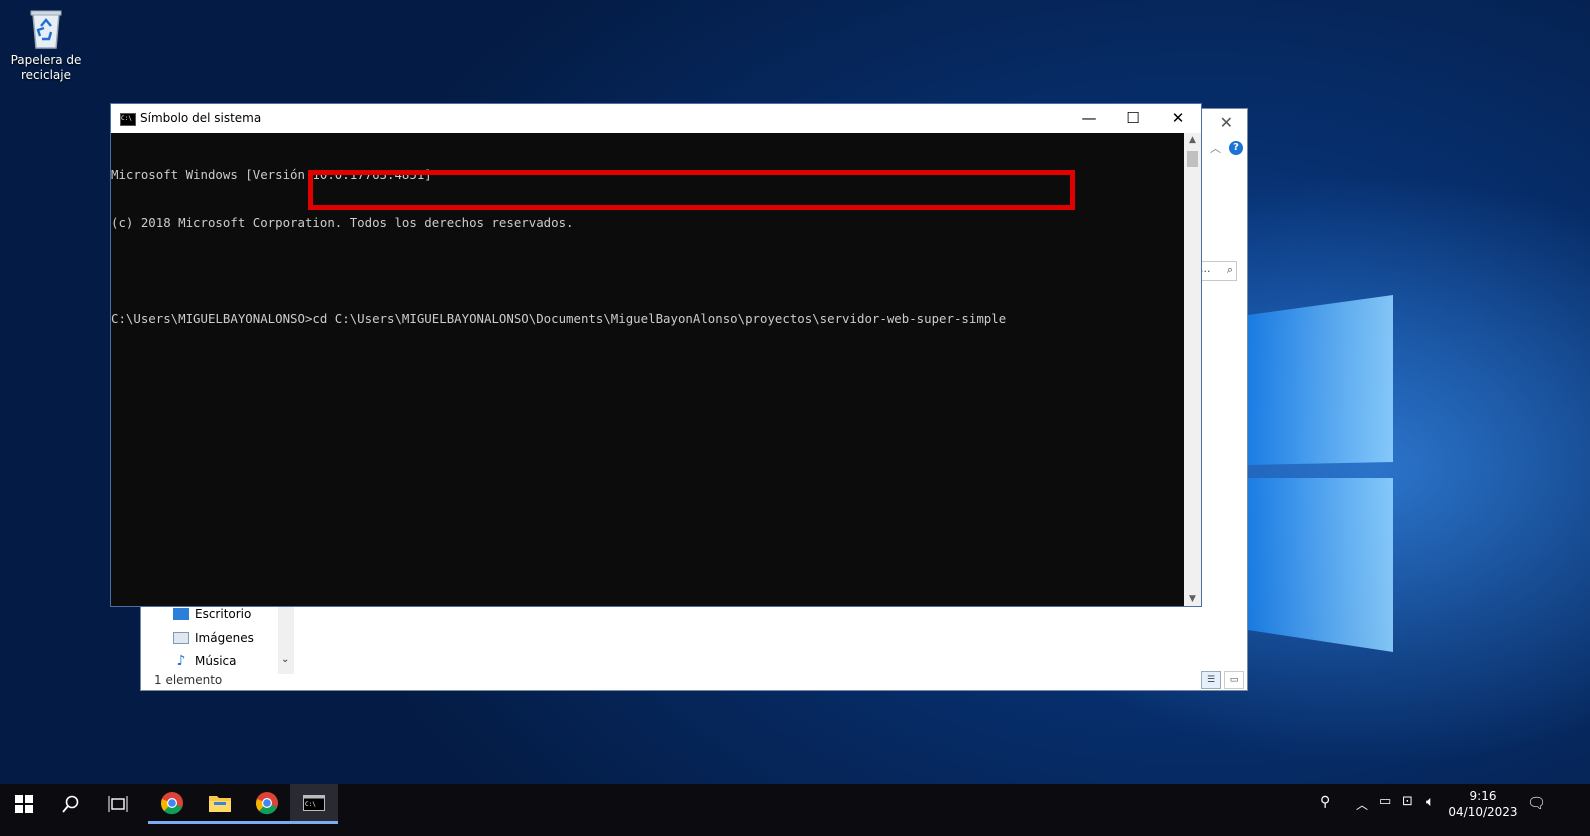 The image size is (1590, 836). I want to click on show-hidden-icons-chevron-icon: ︿, so click(1362, 804).